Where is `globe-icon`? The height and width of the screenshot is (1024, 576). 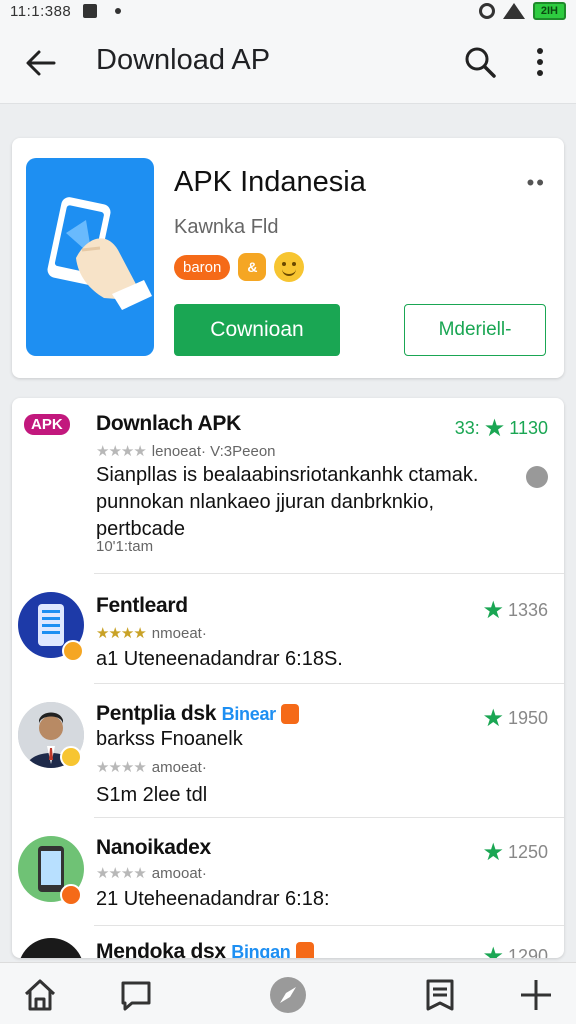 globe-icon is located at coordinates (537, 477).